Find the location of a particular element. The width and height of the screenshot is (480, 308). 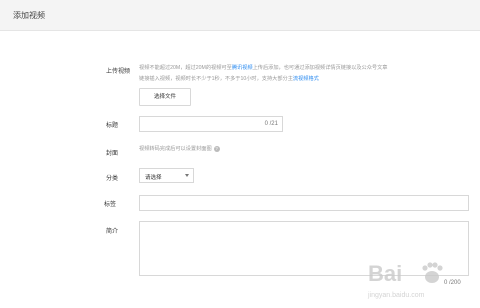

upload-hint-text-2: 上传后添加，也可通过添加视频详情页链接以及公众号文章 is located at coordinates (320, 68).